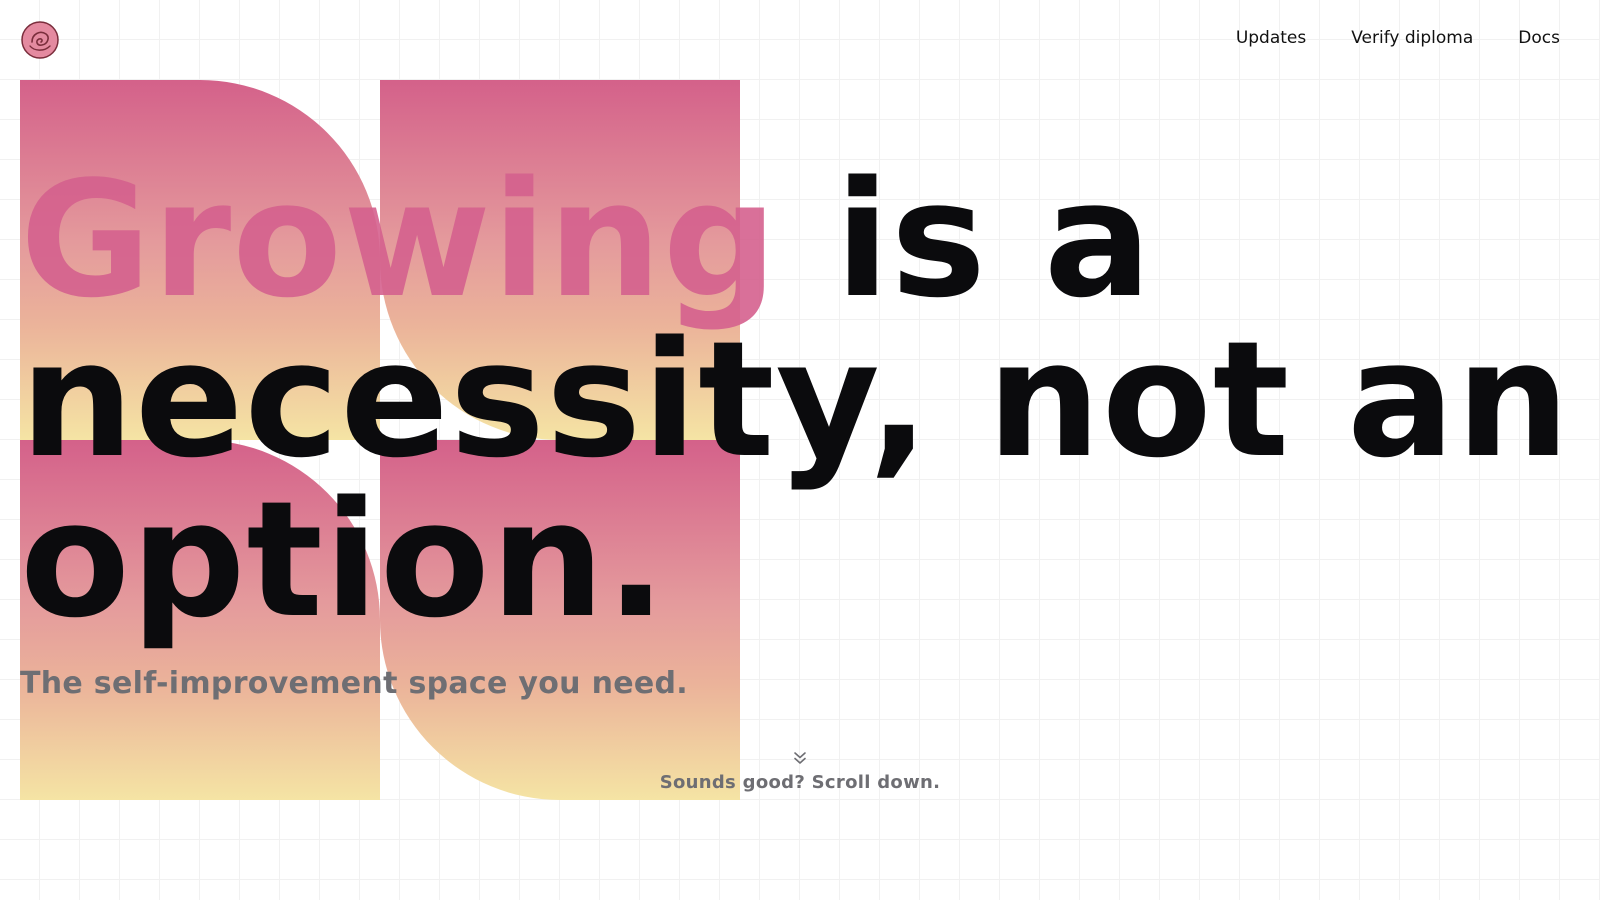 The image size is (1600, 900). I want to click on hero-subtitle: The self-improvement space you need., so click(354, 683).